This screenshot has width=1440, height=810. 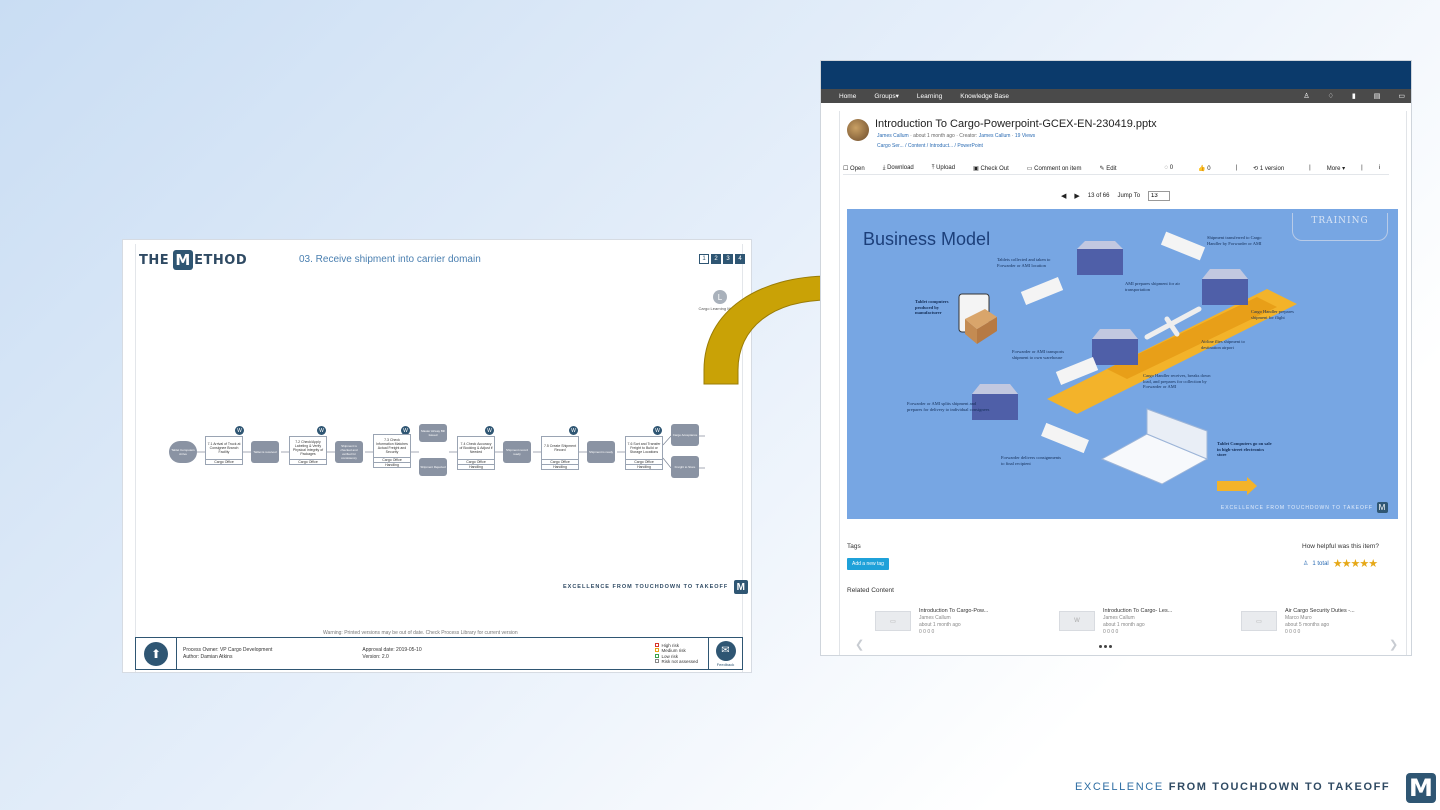 What do you see at coordinates (1208, 168) in the screenshot?
I see `likes-count: 👍 0` at bounding box center [1208, 168].